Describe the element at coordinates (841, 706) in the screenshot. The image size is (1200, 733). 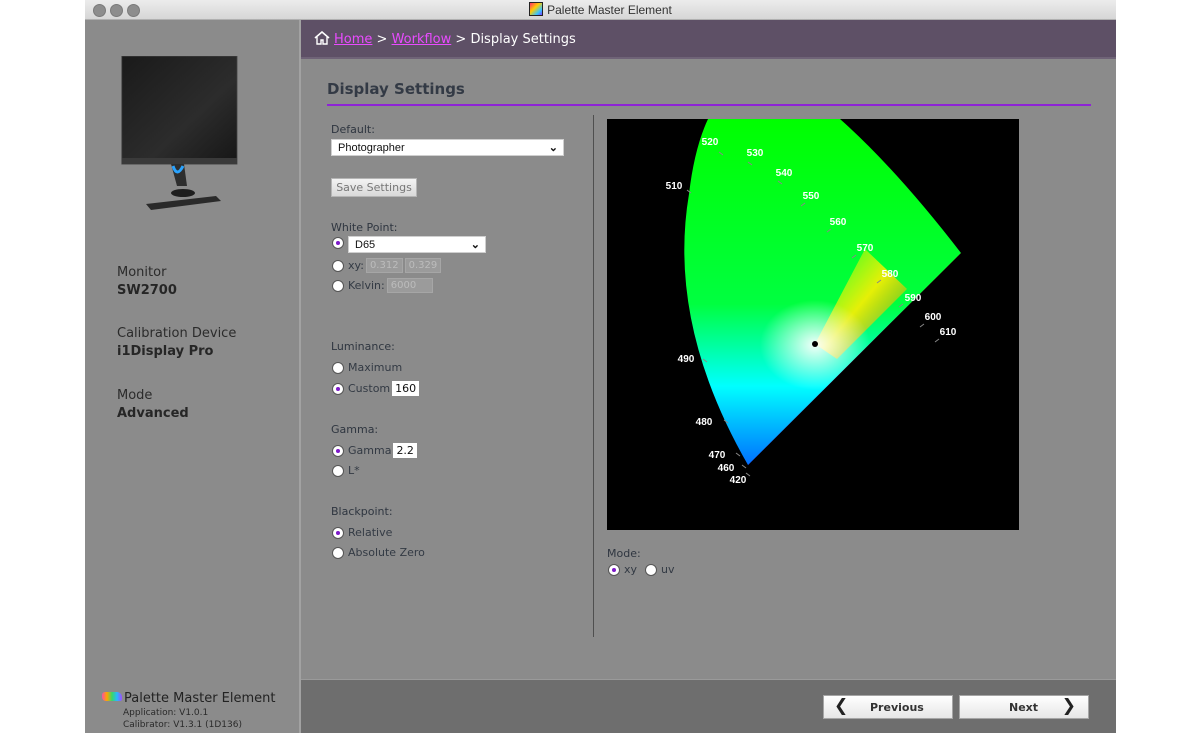
I see `chevron-left-icon: ❮` at that location.